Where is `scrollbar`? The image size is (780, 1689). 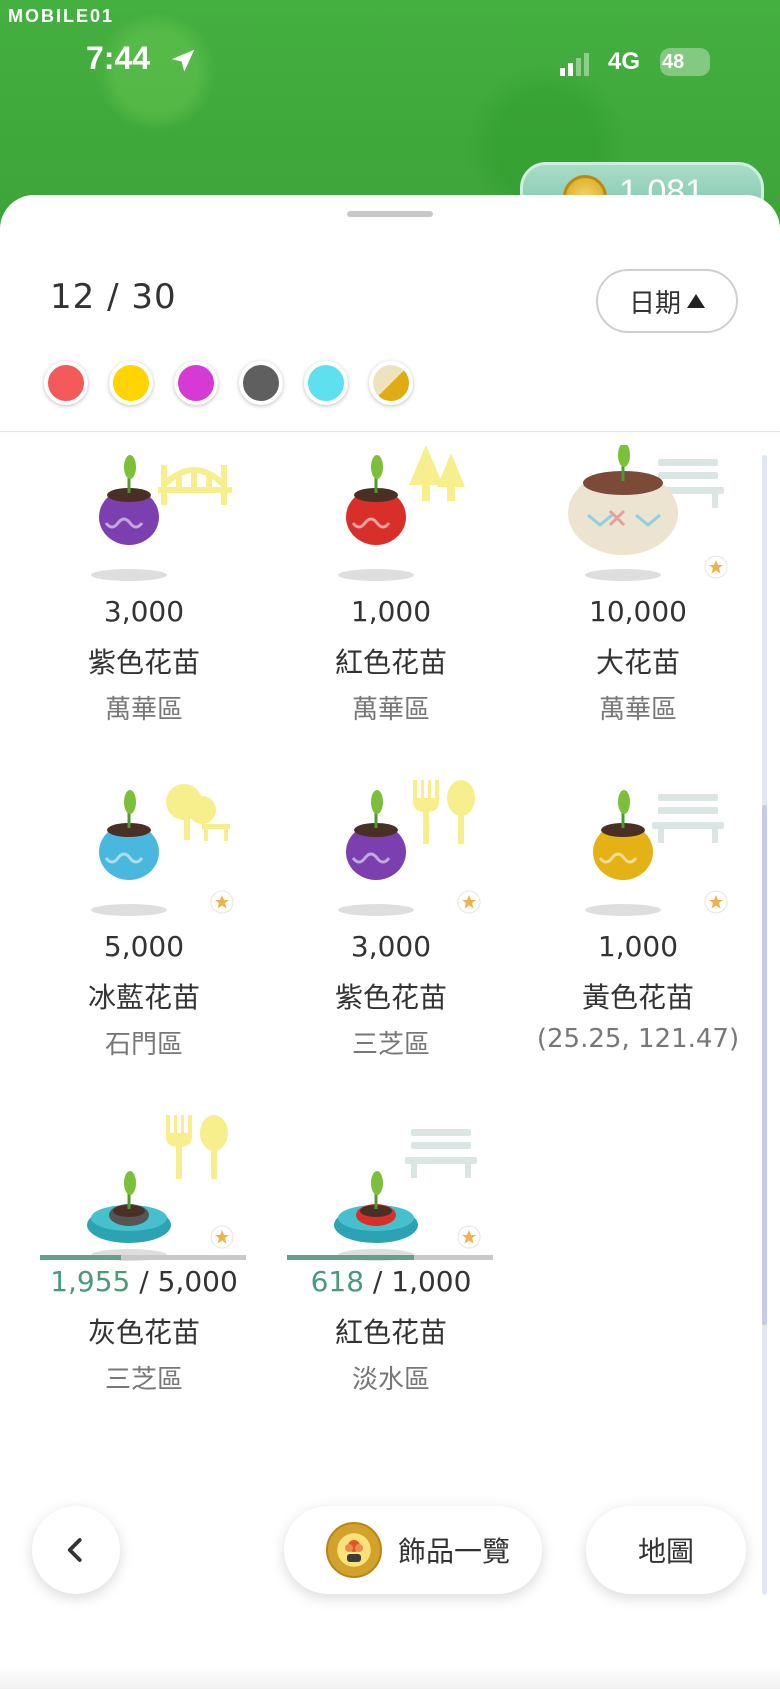
scrollbar is located at coordinates (764, 1025).